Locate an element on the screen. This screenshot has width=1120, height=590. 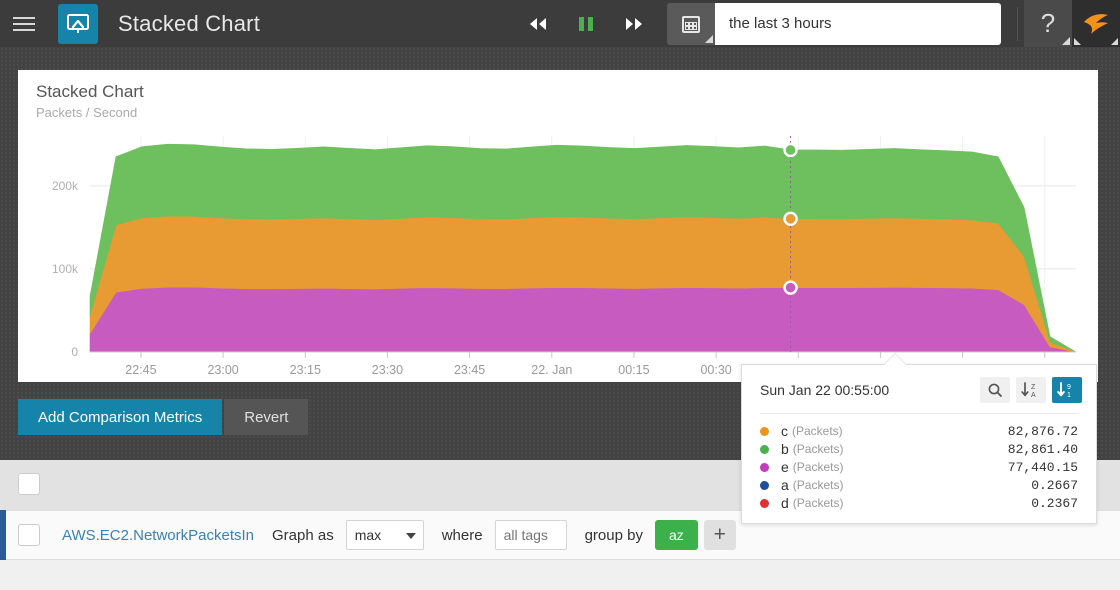
row-accent-bar is located at coordinates (3, 535).